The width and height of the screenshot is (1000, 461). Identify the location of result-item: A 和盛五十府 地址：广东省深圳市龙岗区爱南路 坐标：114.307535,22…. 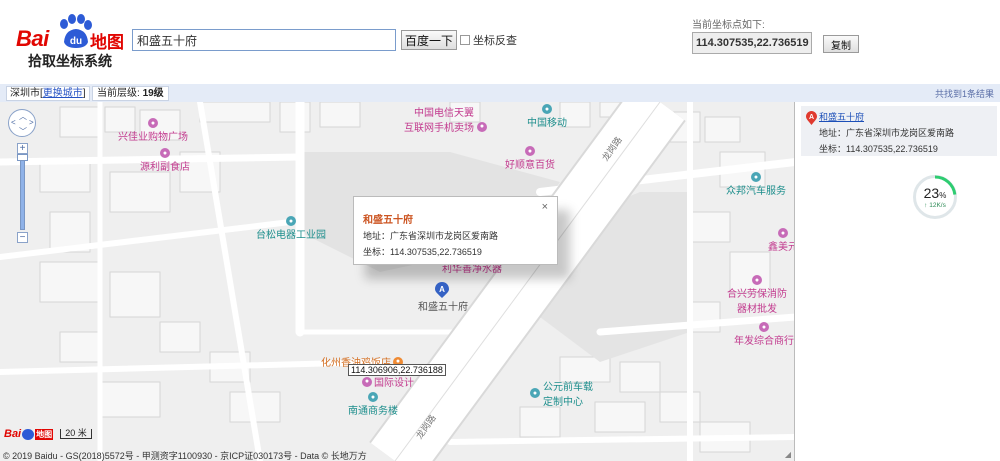
(899, 131).